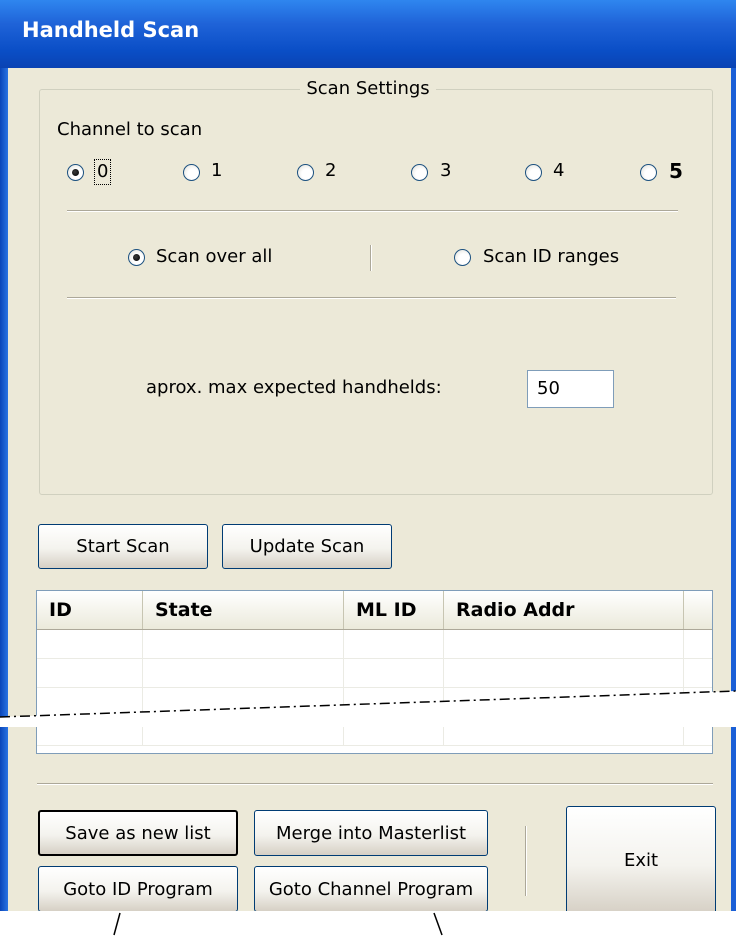  Describe the element at coordinates (533, 172) in the screenshot. I see `channel-4-radio` at that location.